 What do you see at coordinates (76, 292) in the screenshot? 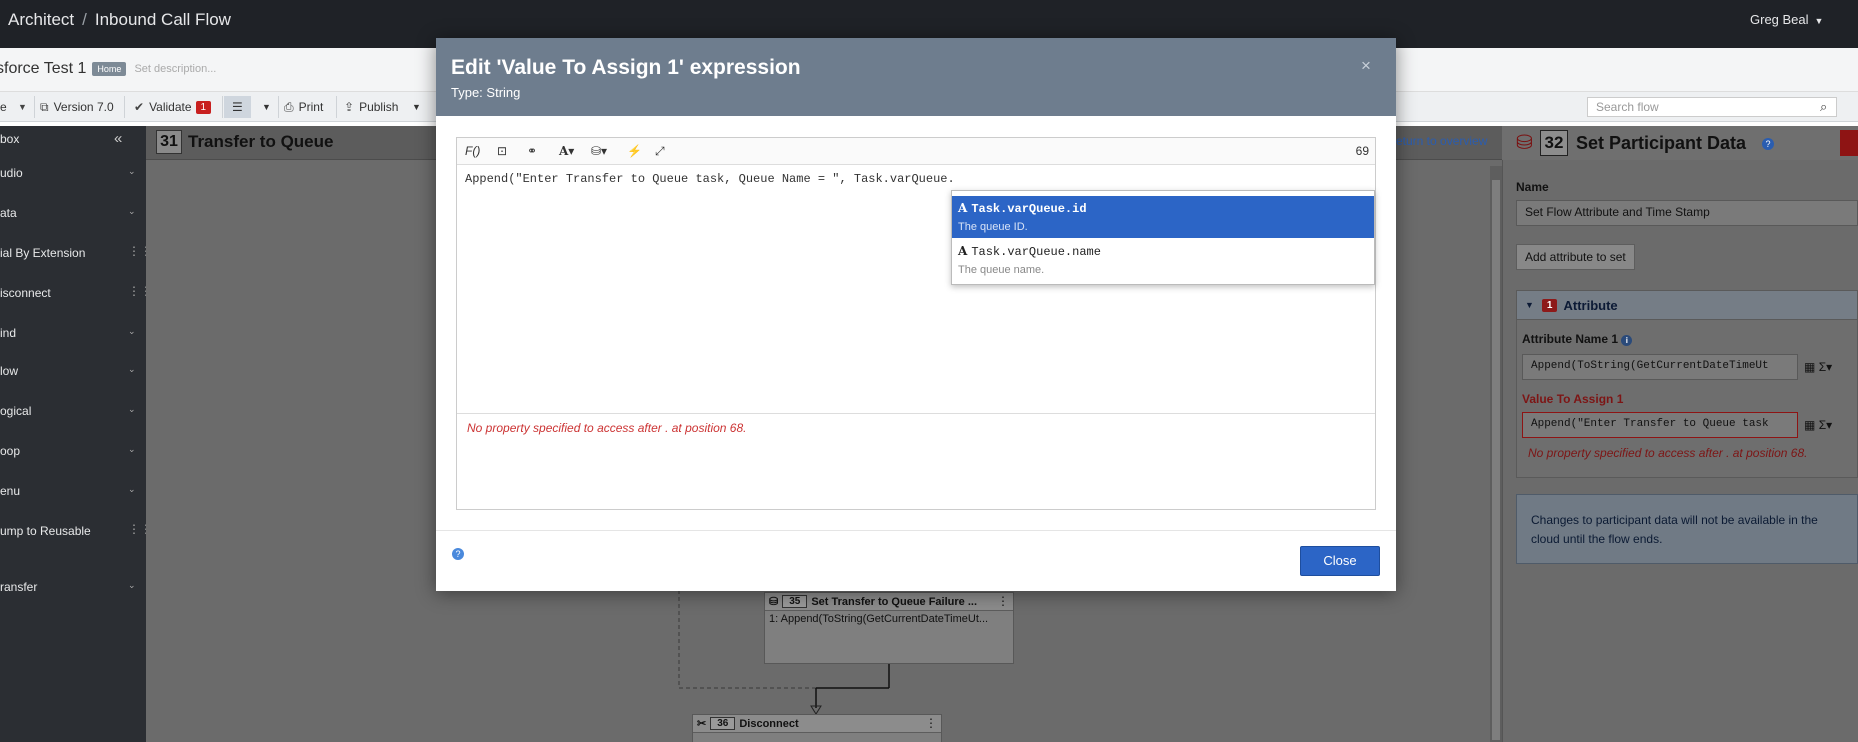
I see `toolbox-action: isconnect ⋮⋮` at bounding box center [76, 292].